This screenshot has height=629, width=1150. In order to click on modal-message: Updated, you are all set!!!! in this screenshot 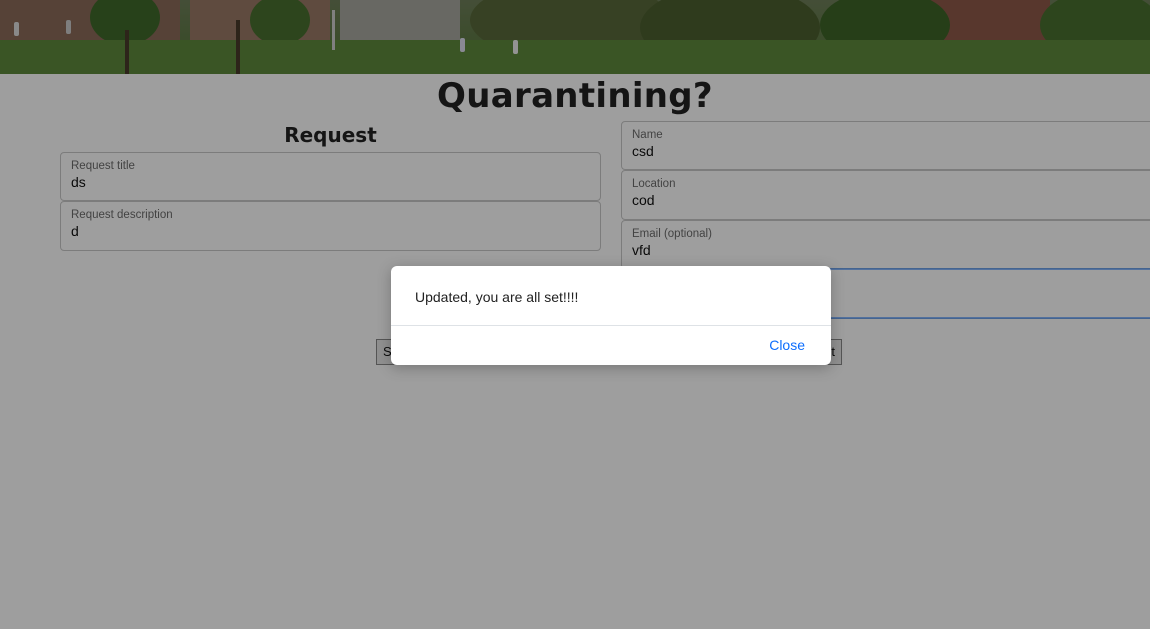, I will do `click(497, 297)`.